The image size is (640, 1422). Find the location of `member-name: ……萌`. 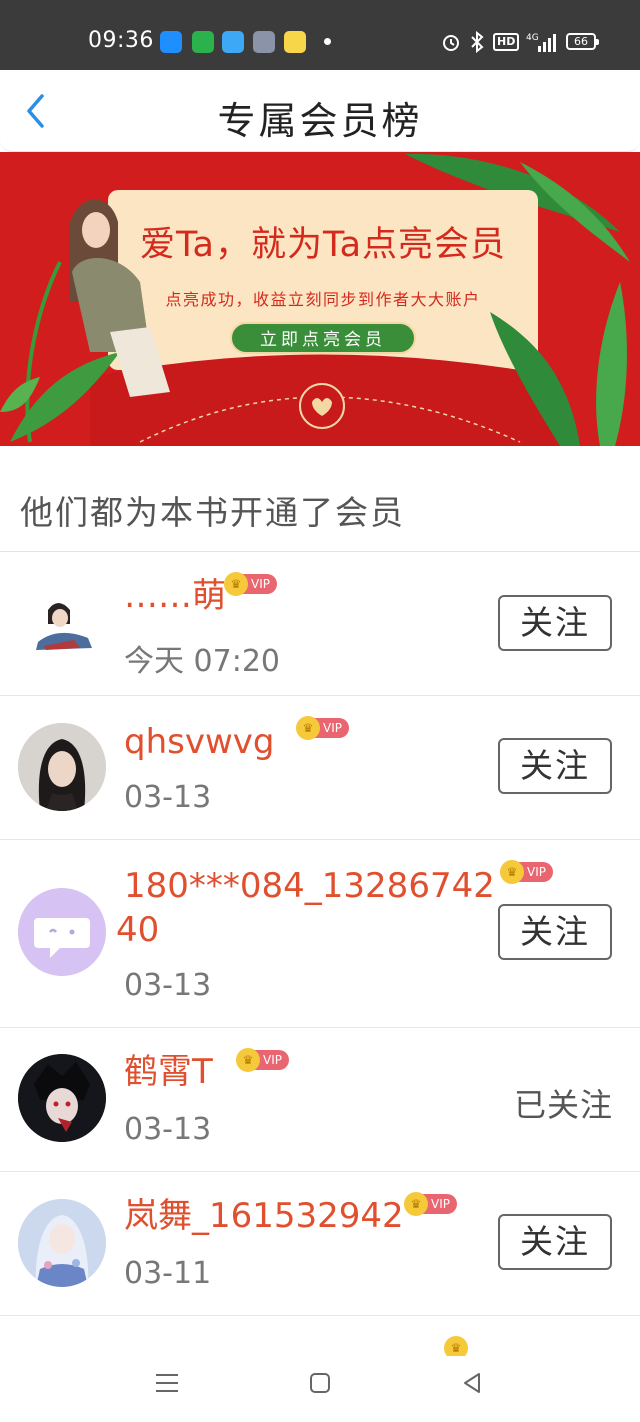

member-name: ……萌 is located at coordinates (175, 596).